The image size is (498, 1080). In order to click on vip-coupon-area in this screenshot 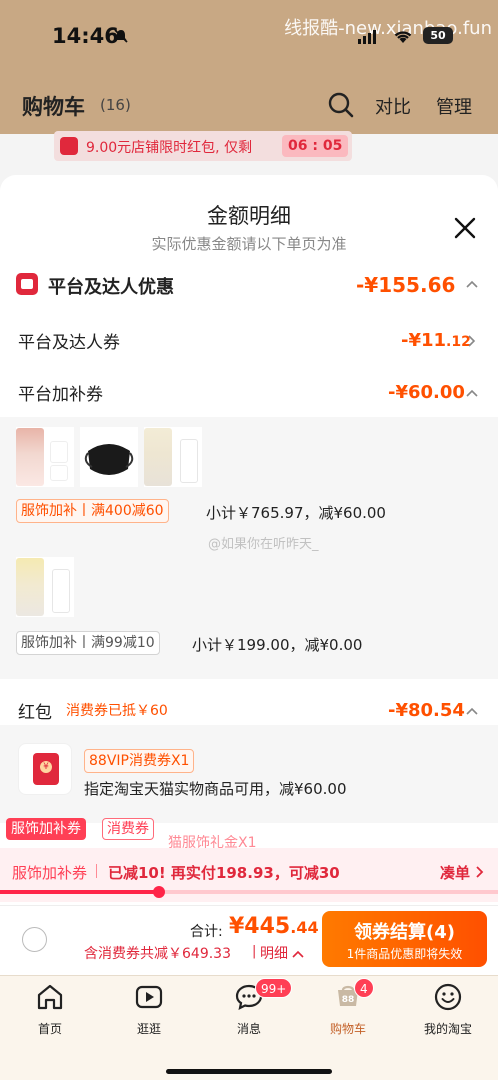, I will do `click(249, 774)`.